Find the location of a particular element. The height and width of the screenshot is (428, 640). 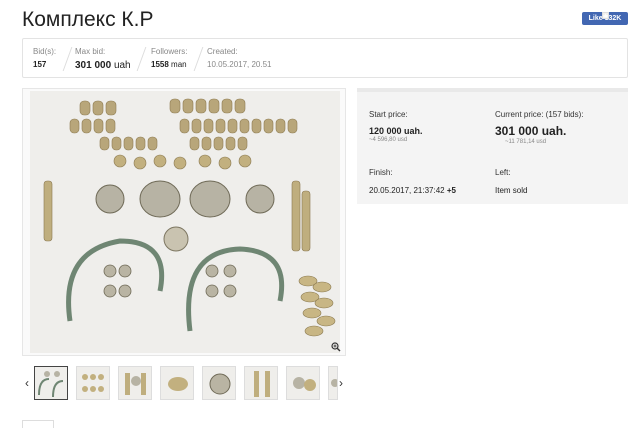

stat-bids: Bid(s): 157 is located at coordinates (44, 58).